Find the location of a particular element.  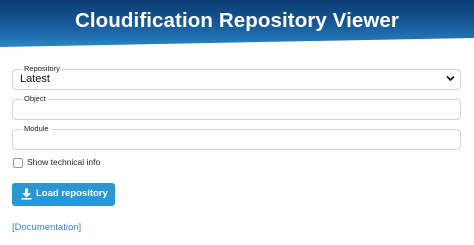

documentation-link: [Documentation] is located at coordinates (46, 227).